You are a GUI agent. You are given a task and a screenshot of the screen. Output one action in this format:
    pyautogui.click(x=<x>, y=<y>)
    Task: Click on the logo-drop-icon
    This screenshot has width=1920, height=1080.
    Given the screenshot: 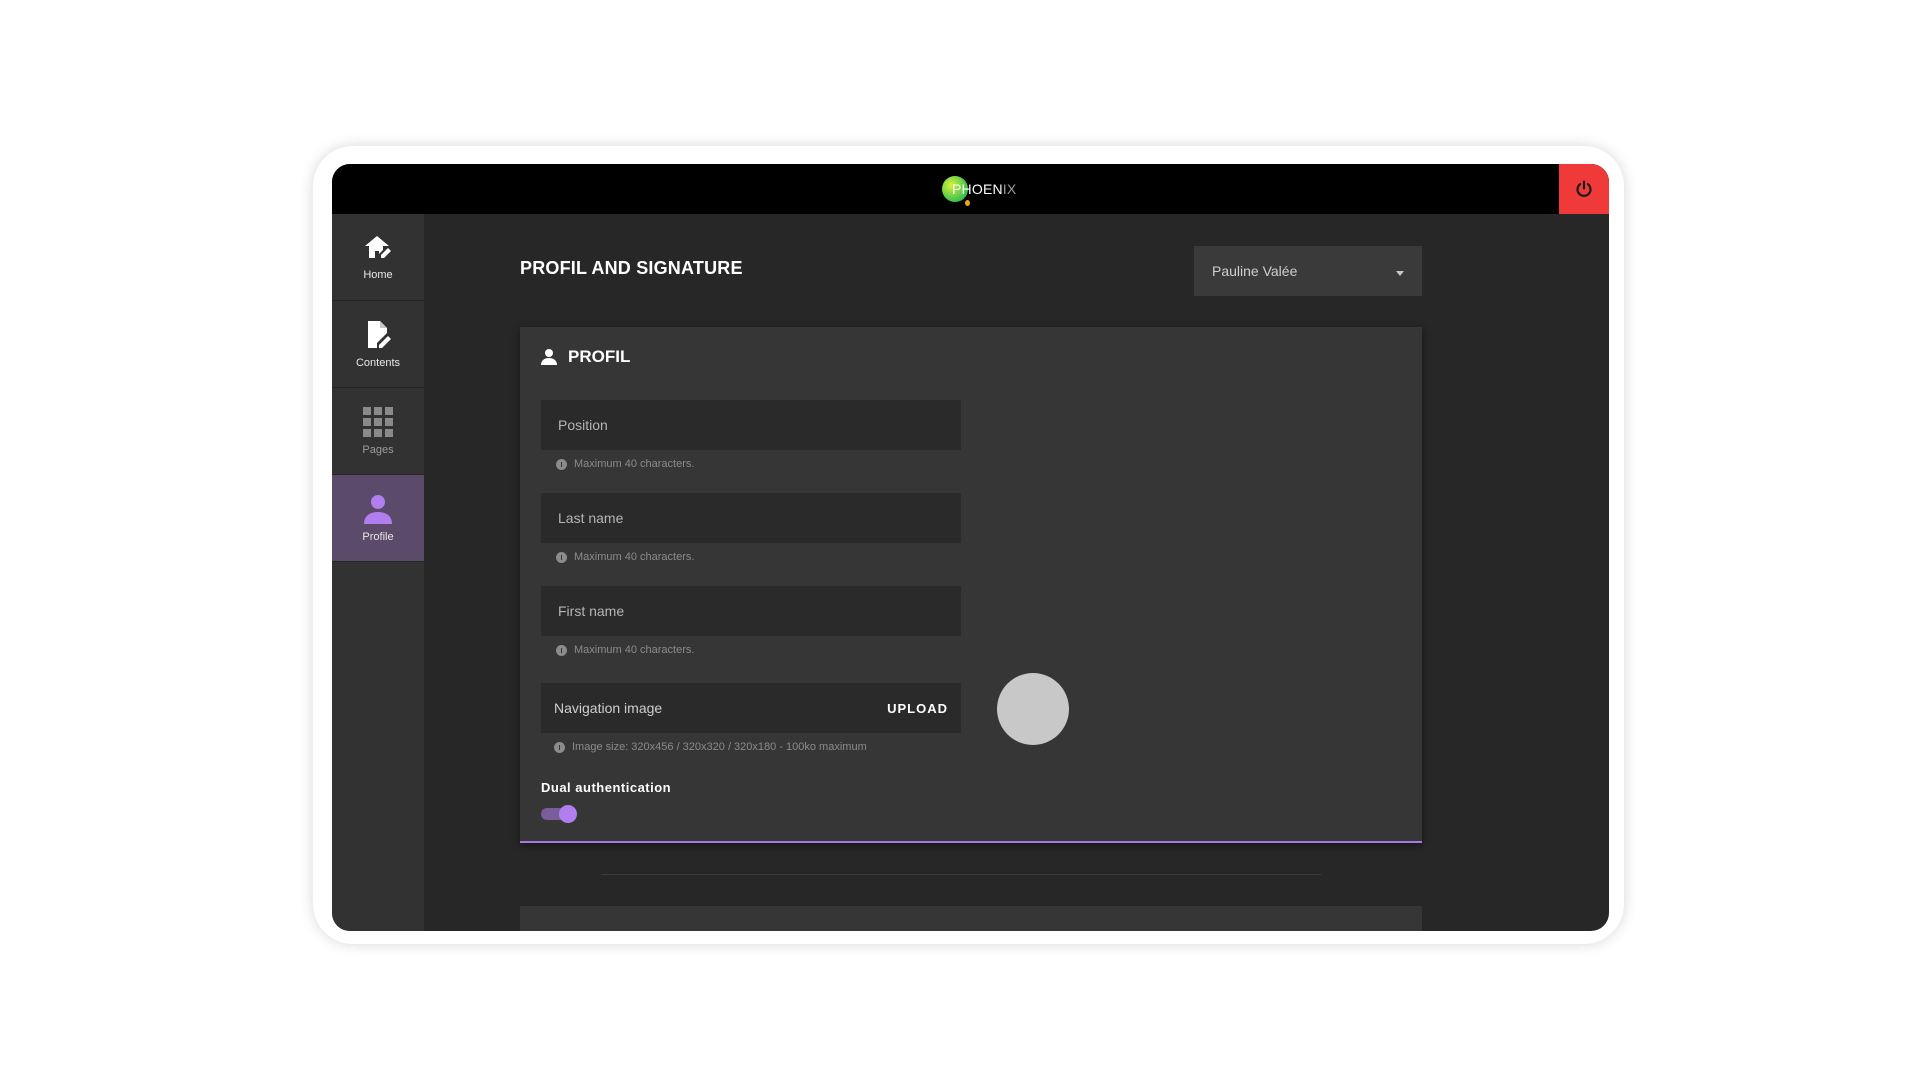 What is the action you would take?
    pyautogui.click(x=967, y=203)
    